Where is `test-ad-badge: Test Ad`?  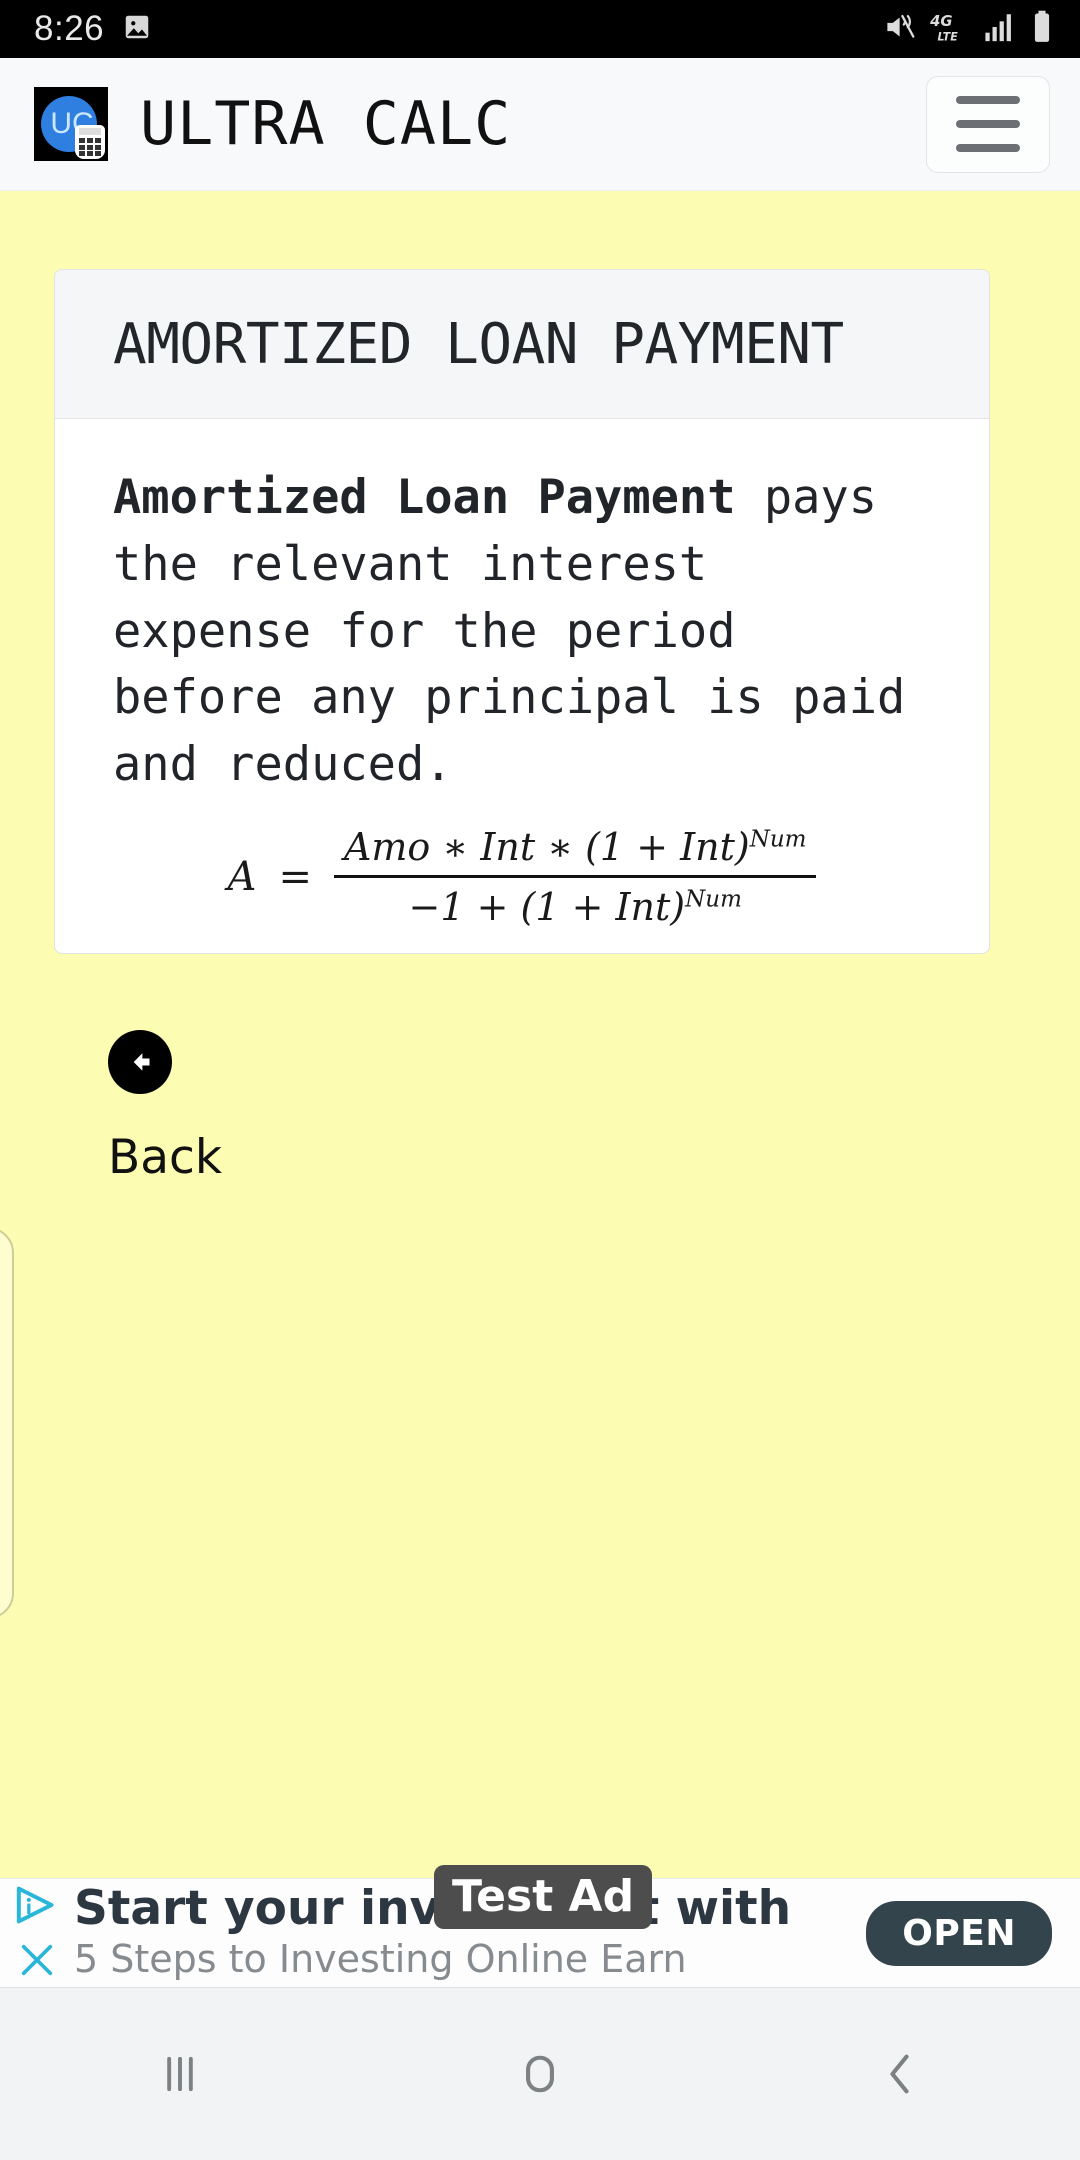 test-ad-badge: Test Ad is located at coordinates (543, 1897).